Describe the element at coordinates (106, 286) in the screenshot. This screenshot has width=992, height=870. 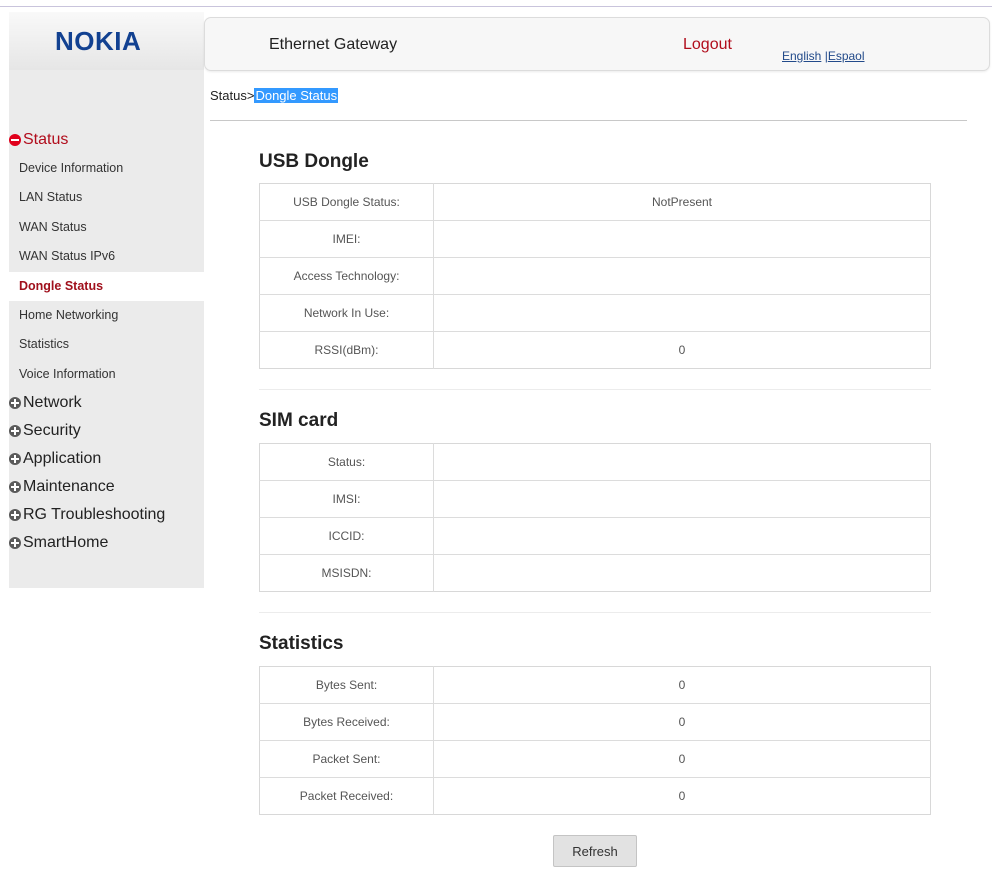
I see `sidebar-item: Dongle Status` at that location.